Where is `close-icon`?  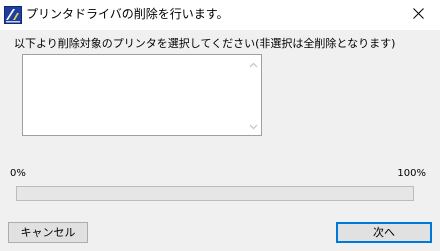
close-icon is located at coordinates (418, 15).